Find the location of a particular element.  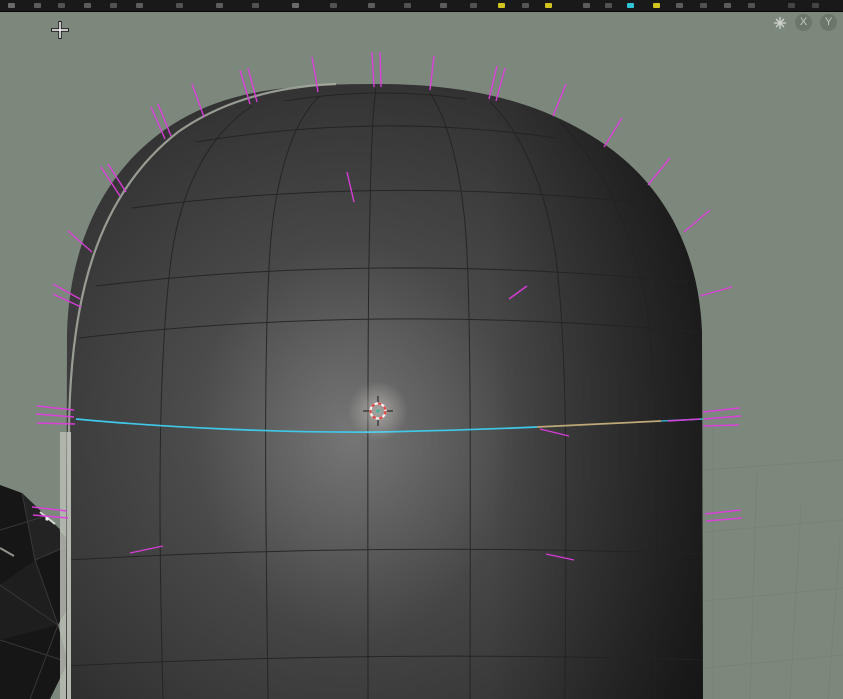

3d-cursor is located at coordinates (378, 411).